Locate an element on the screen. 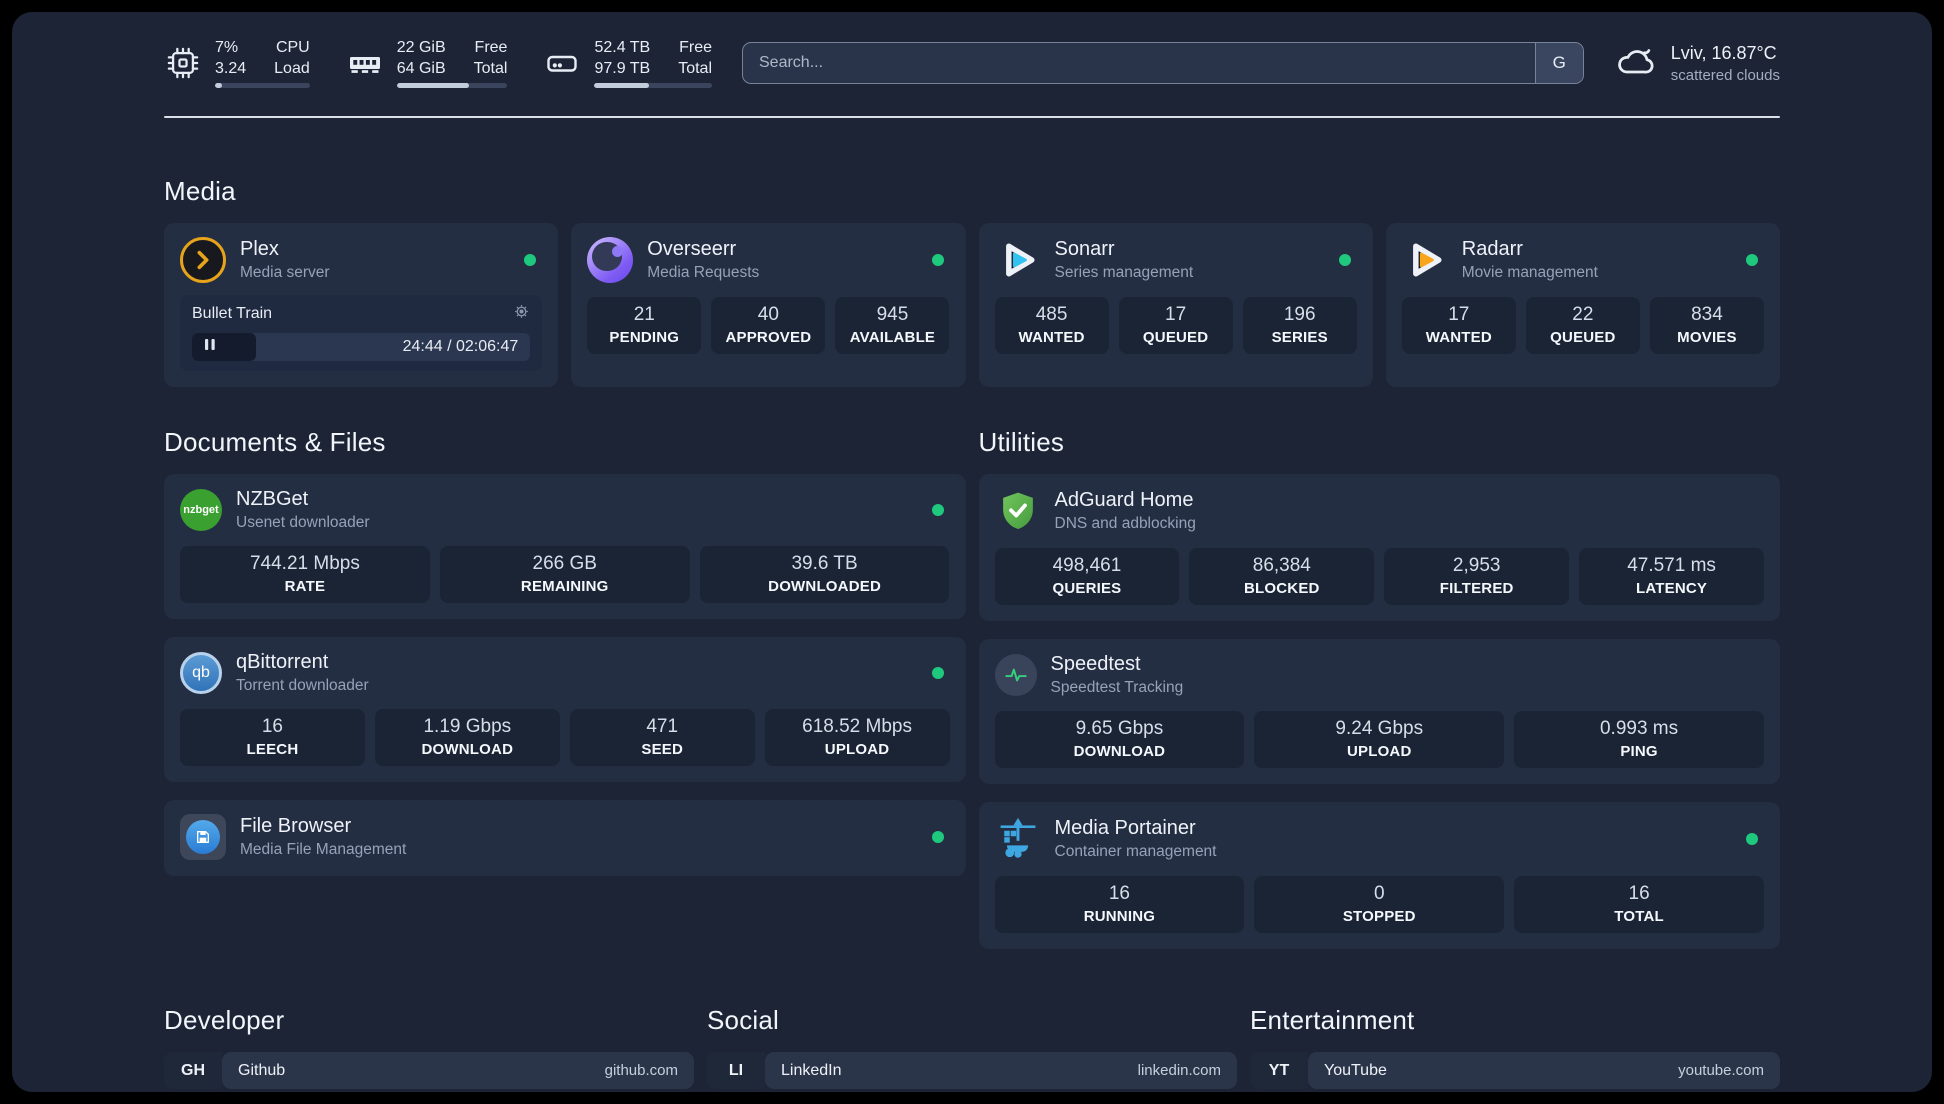  app-subtitle: Speedtest Tracking is located at coordinates (1117, 687).